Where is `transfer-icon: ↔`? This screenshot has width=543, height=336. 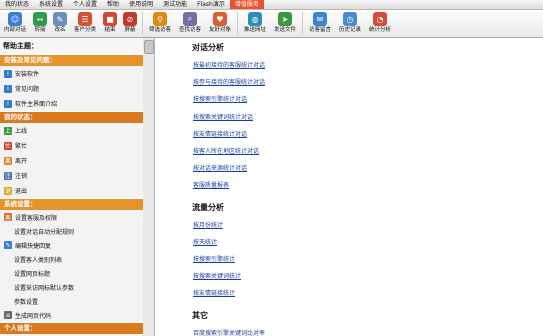 transfer-icon: ↔ is located at coordinates (40, 19).